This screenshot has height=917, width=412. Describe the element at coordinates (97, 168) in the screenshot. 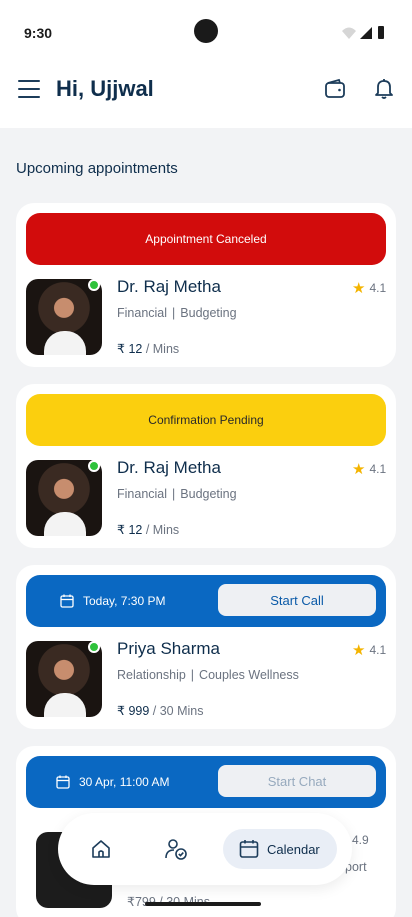

I see `section-title: Upcoming appointments` at that location.